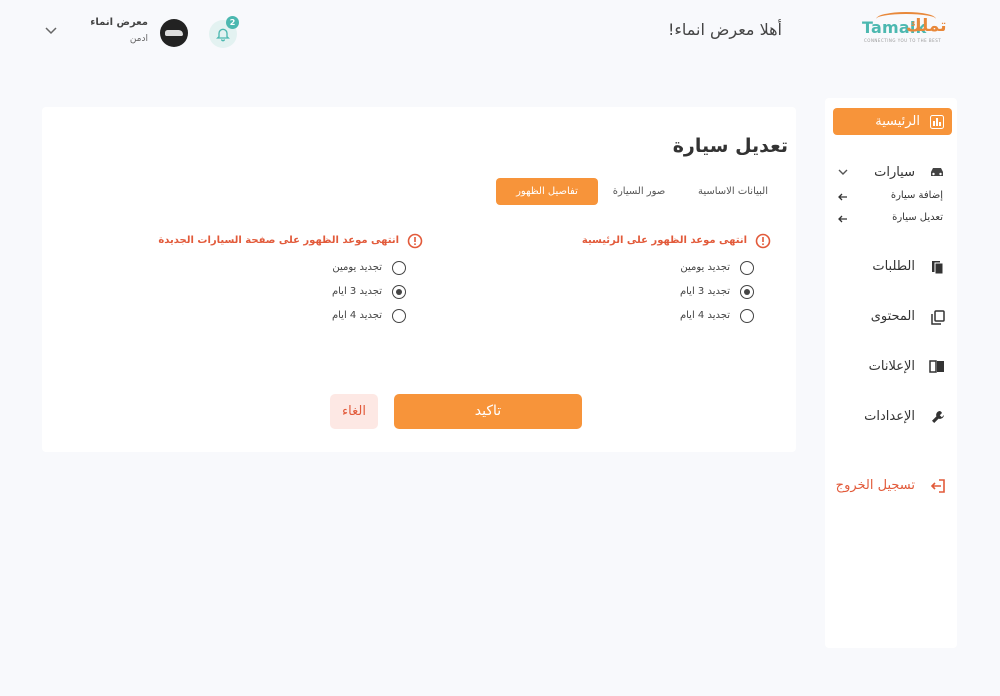  I want to click on home-option-2-days: تجديد يومين, so click(698, 268).